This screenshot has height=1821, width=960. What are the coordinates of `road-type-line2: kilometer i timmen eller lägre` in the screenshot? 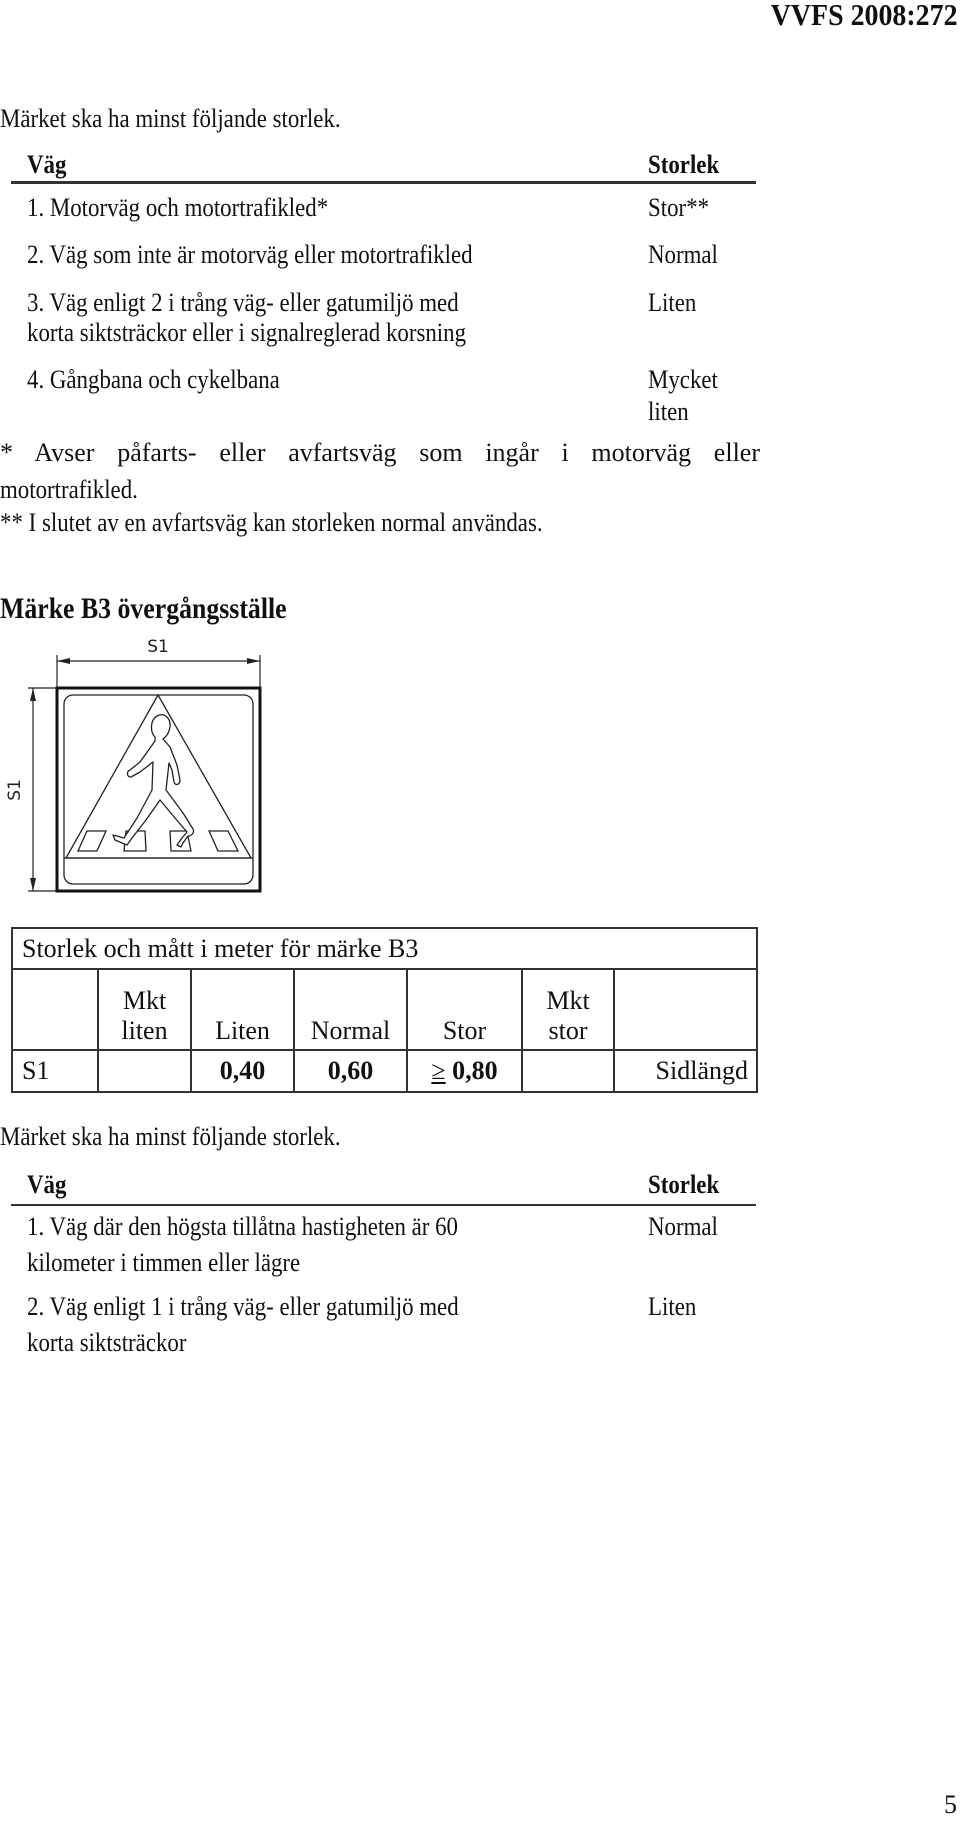 It's located at (164, 1262).